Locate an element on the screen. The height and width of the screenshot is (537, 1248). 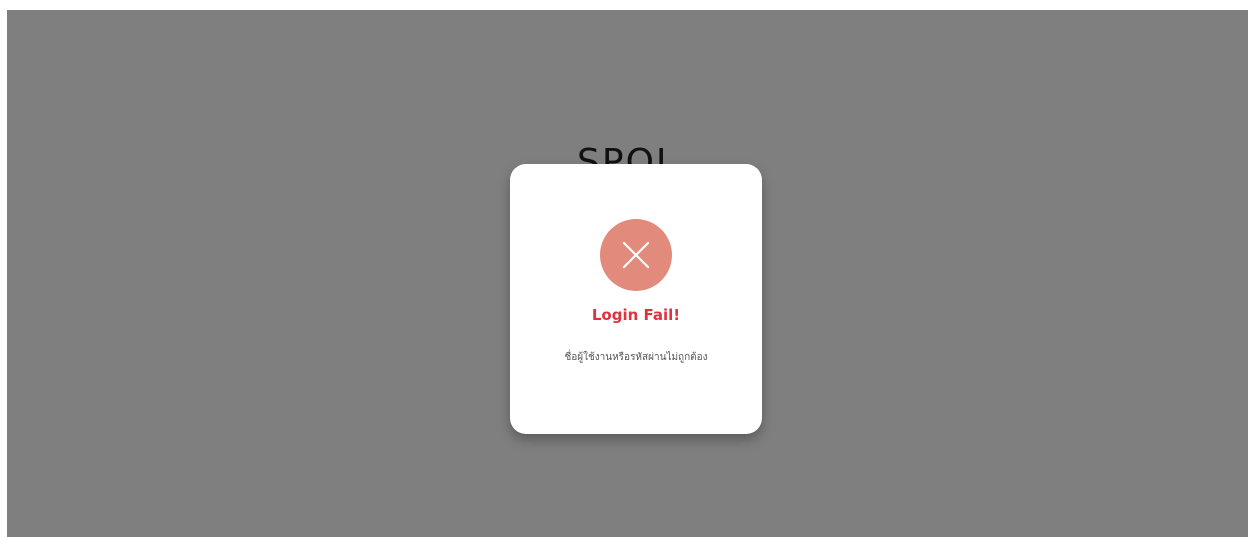
close-x-icon is located at coordinates (636, 255).